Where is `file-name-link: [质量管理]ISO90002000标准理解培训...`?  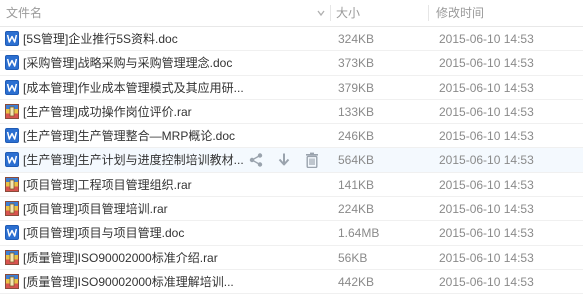
file-name-link: [质量管理]ISO90002000标准理解培训... is located at coordinates (173, 282).